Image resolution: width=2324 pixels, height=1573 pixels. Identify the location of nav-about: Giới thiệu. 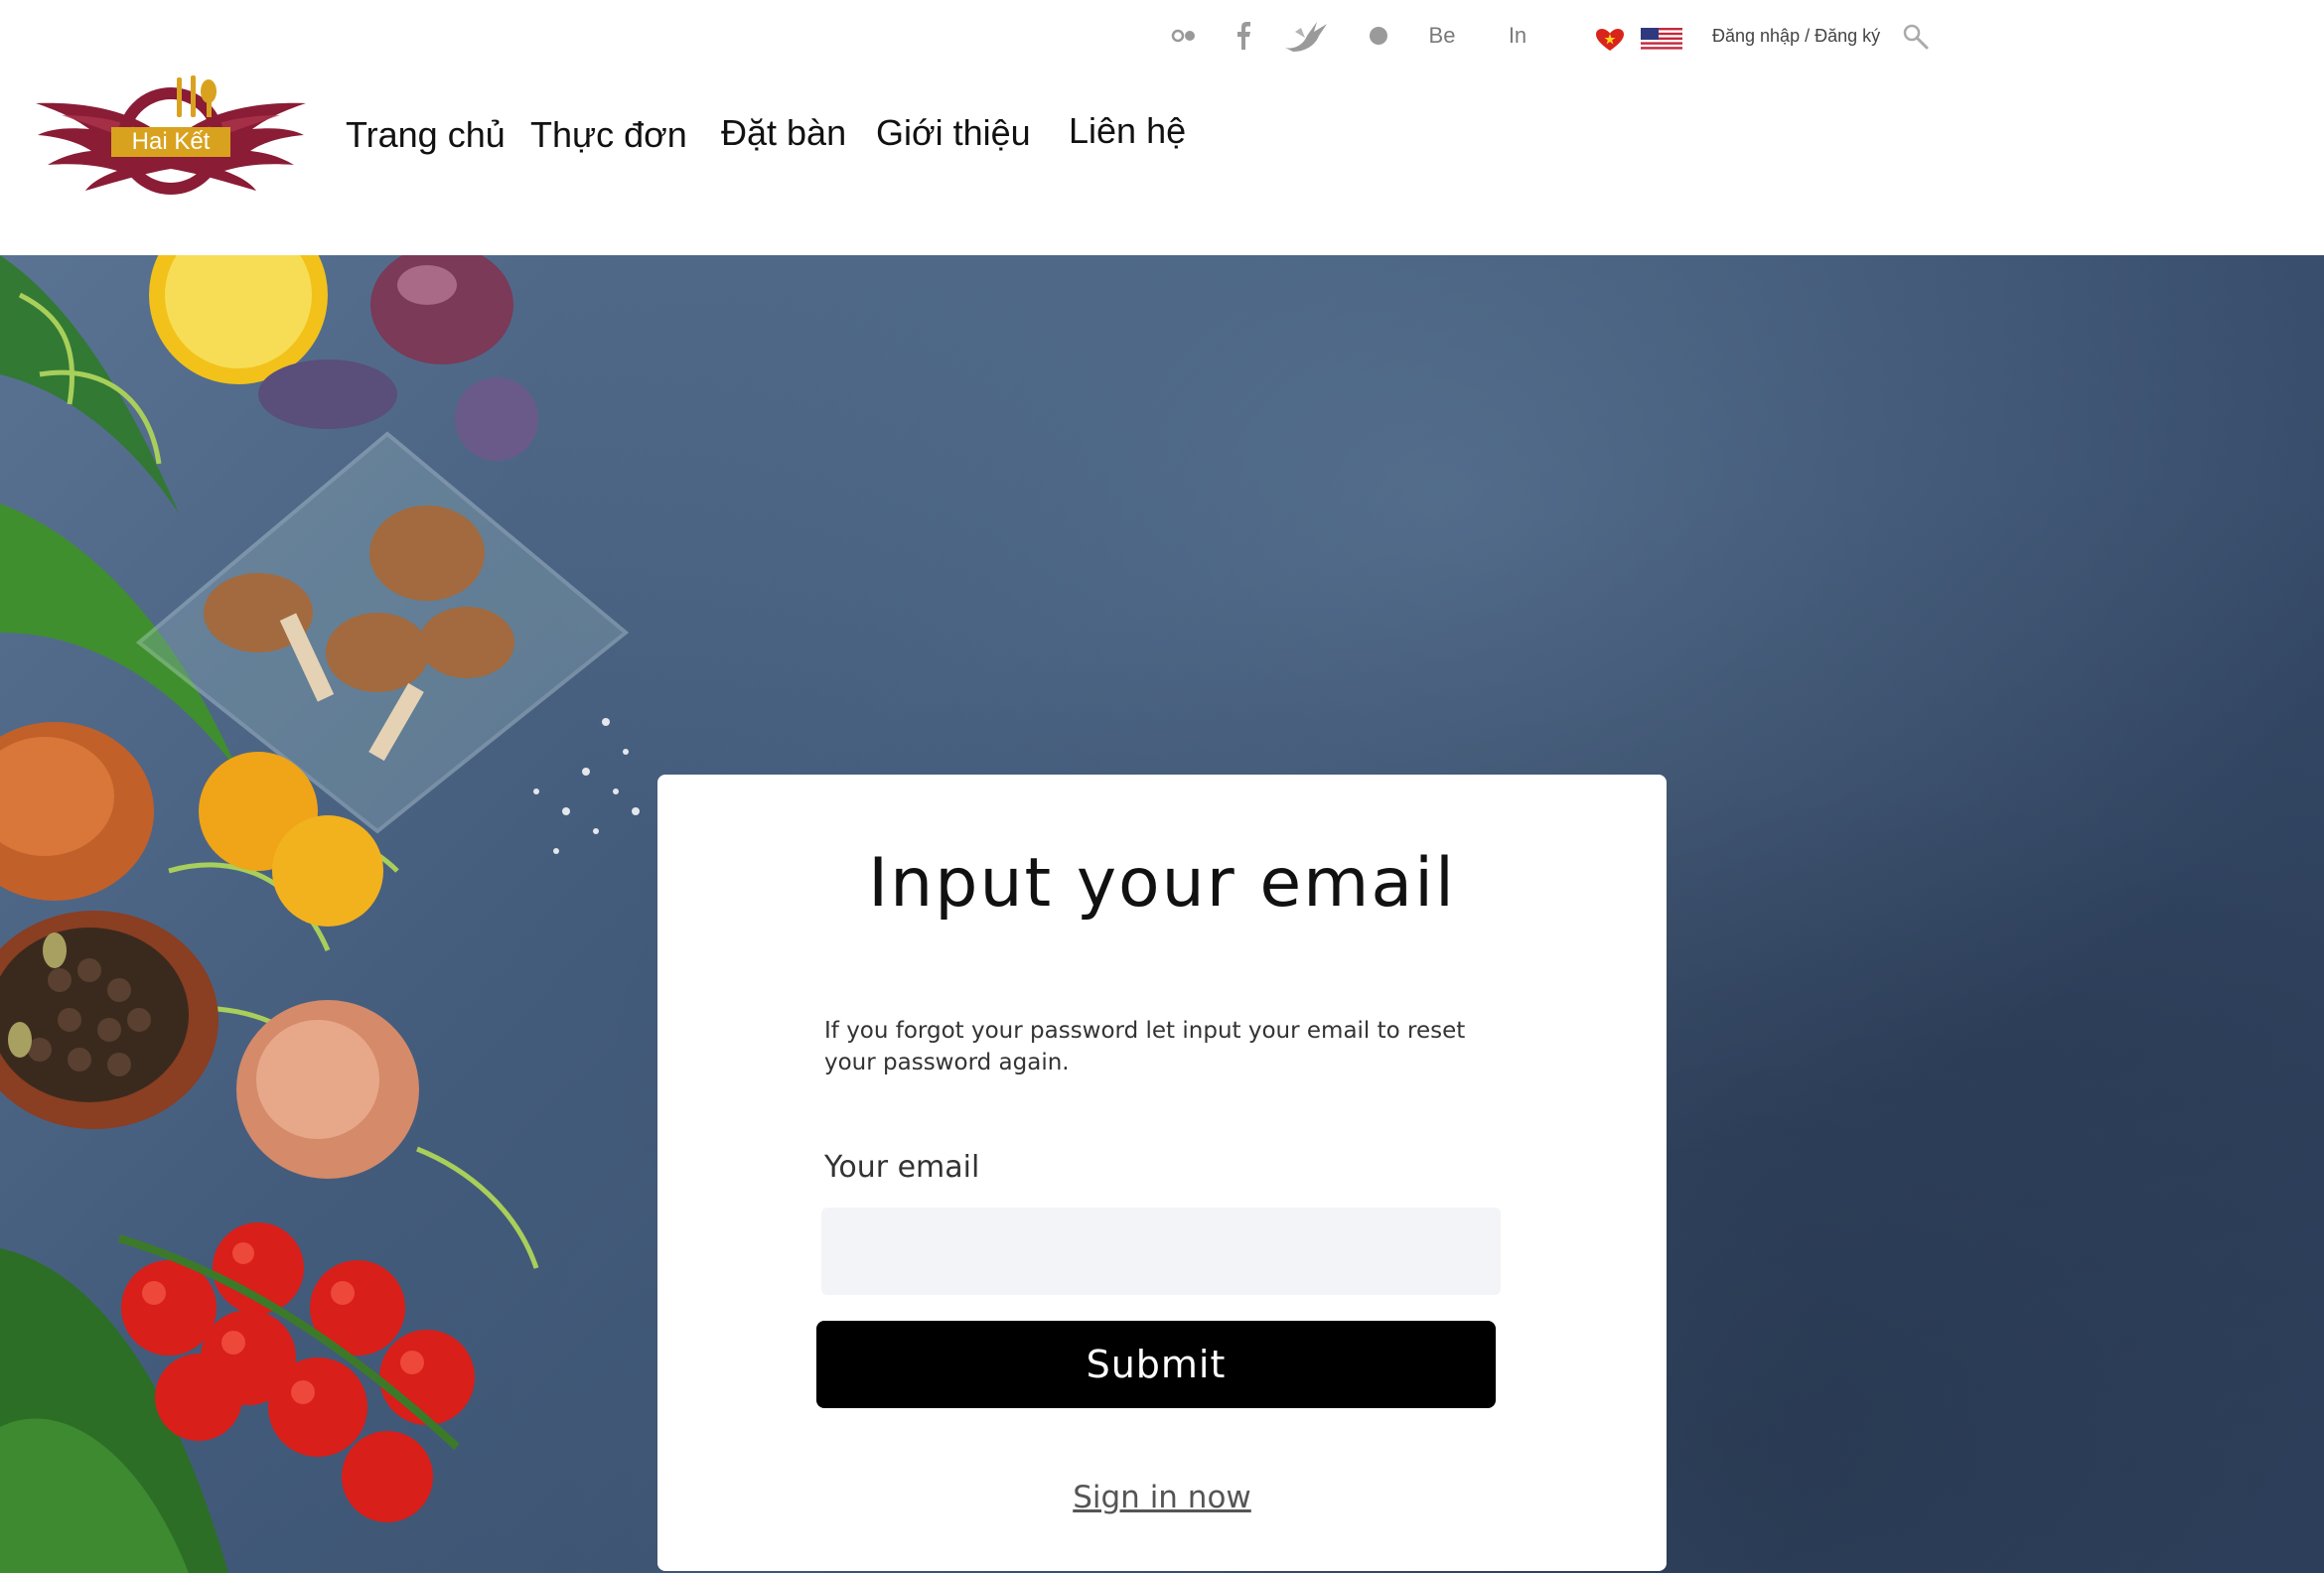
(953, 133).